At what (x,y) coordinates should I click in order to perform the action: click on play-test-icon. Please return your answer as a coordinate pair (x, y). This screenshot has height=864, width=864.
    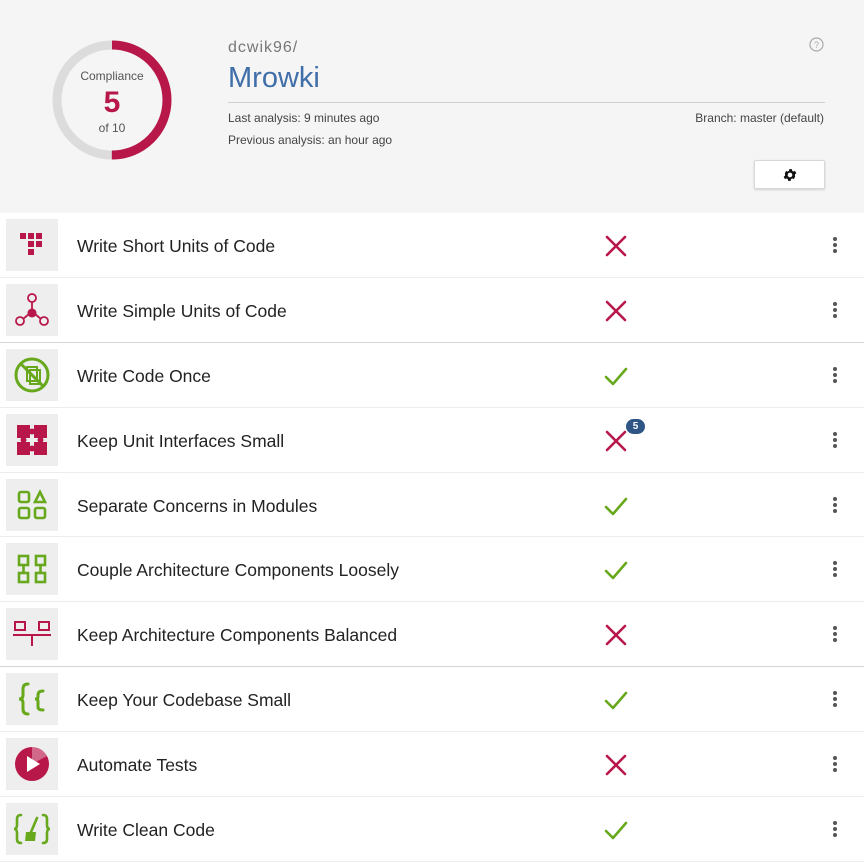
    Looking at the image, I should click on (32, 764).